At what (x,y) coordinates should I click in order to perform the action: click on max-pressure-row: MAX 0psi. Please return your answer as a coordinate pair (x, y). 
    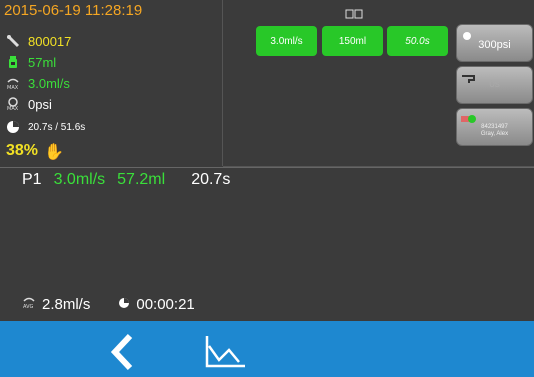
    Looking at the image, I should click on (29, 104).